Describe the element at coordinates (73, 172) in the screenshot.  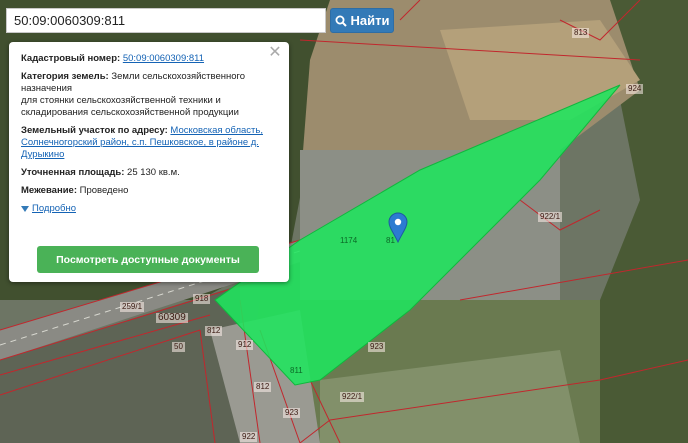
I see `area-label: Уточненная площадь:` at that location.